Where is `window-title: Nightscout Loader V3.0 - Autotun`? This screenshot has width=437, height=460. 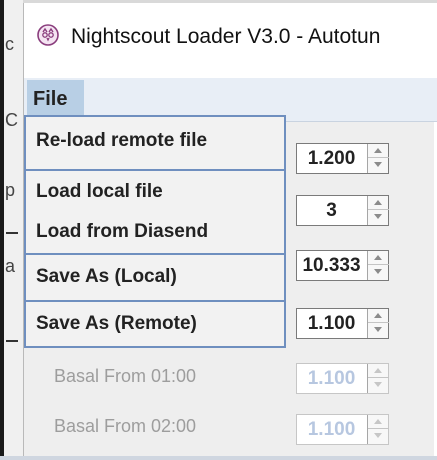
window-title: Nightscout Loader V3.0 - Autotun is located at coordinates (226, 36).